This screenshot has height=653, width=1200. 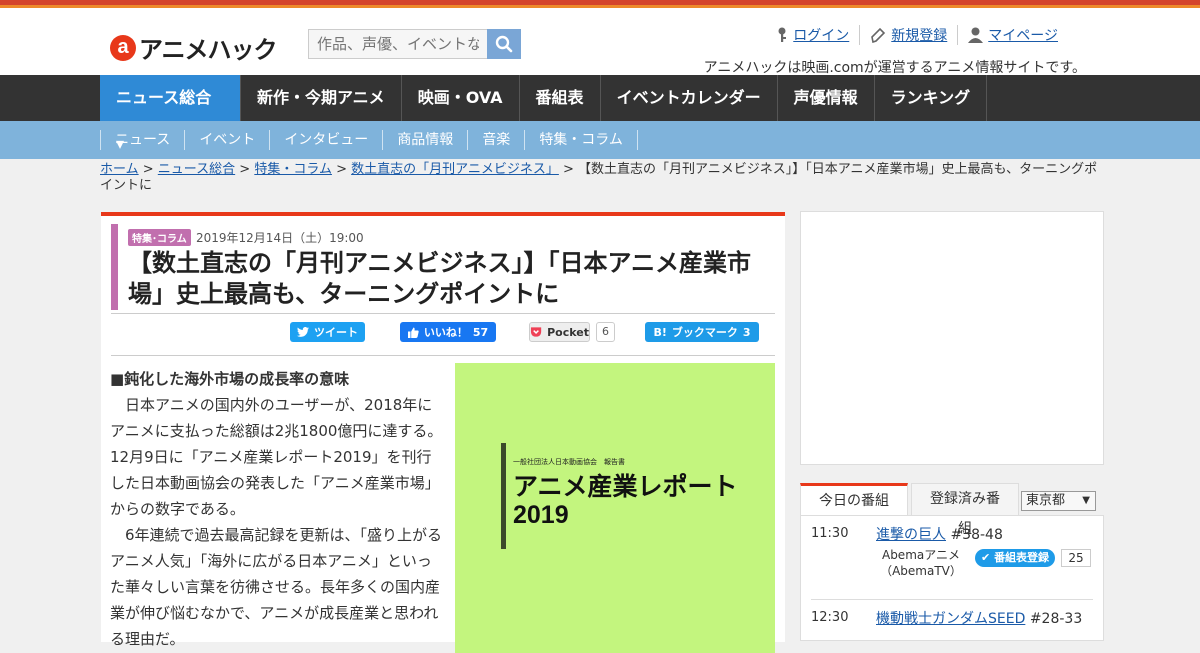 I want to click on login-link: ログイン, so click(x=812, y=35).